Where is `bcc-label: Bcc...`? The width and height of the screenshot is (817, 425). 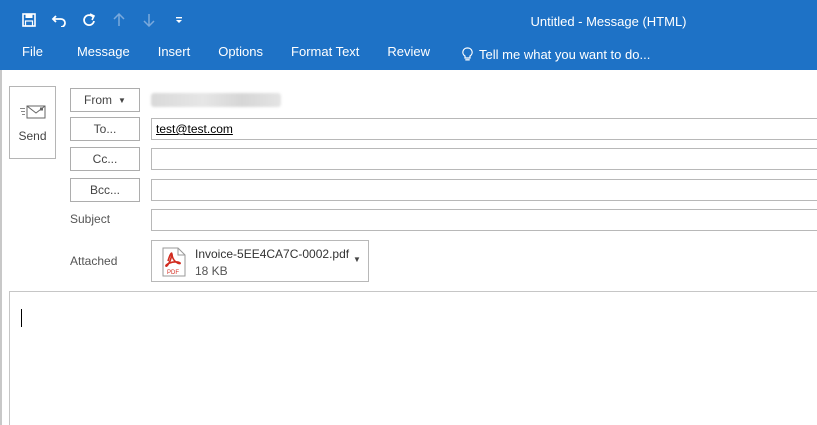
bcc-label: Bcc... is located at coordinates (104, 190).